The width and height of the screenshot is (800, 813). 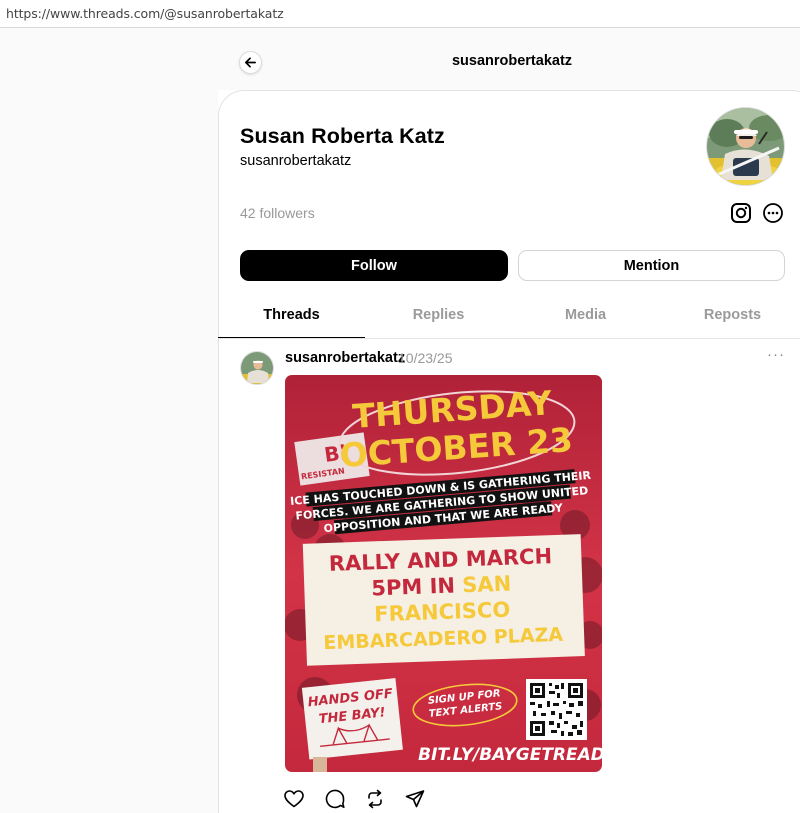 What do you see at coordinates (335, 799) in the screenshot?
I see `comment-icon` at bounding box center [335, 799].